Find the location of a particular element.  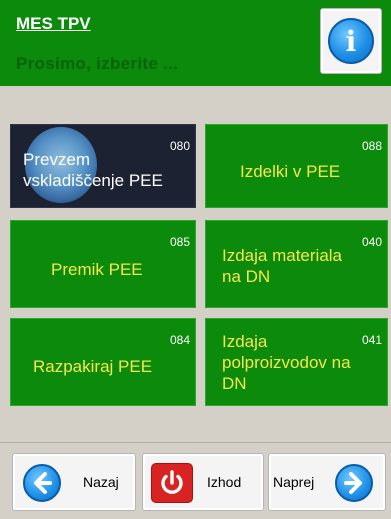

separator-band is located at coordinates (195, 101).